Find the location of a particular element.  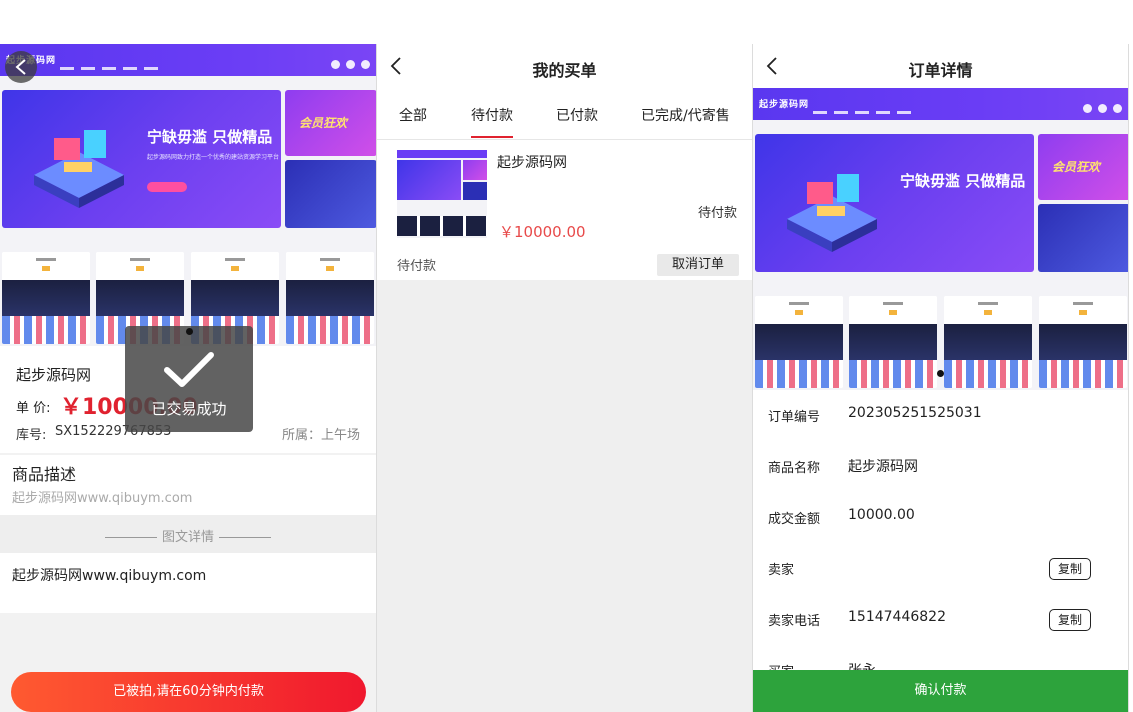

page-title: 我的买单 is located at coordinates (564, 70).